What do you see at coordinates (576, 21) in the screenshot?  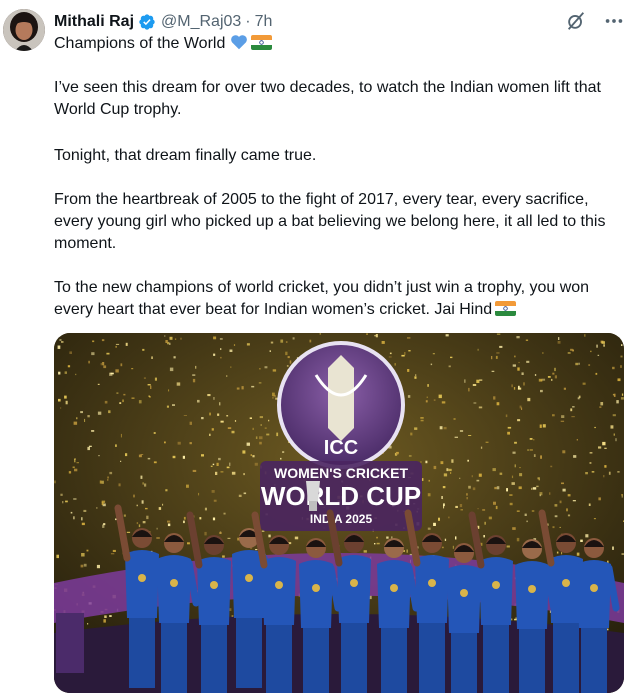 I see `grok-icon` at bounding box center [576, 21].